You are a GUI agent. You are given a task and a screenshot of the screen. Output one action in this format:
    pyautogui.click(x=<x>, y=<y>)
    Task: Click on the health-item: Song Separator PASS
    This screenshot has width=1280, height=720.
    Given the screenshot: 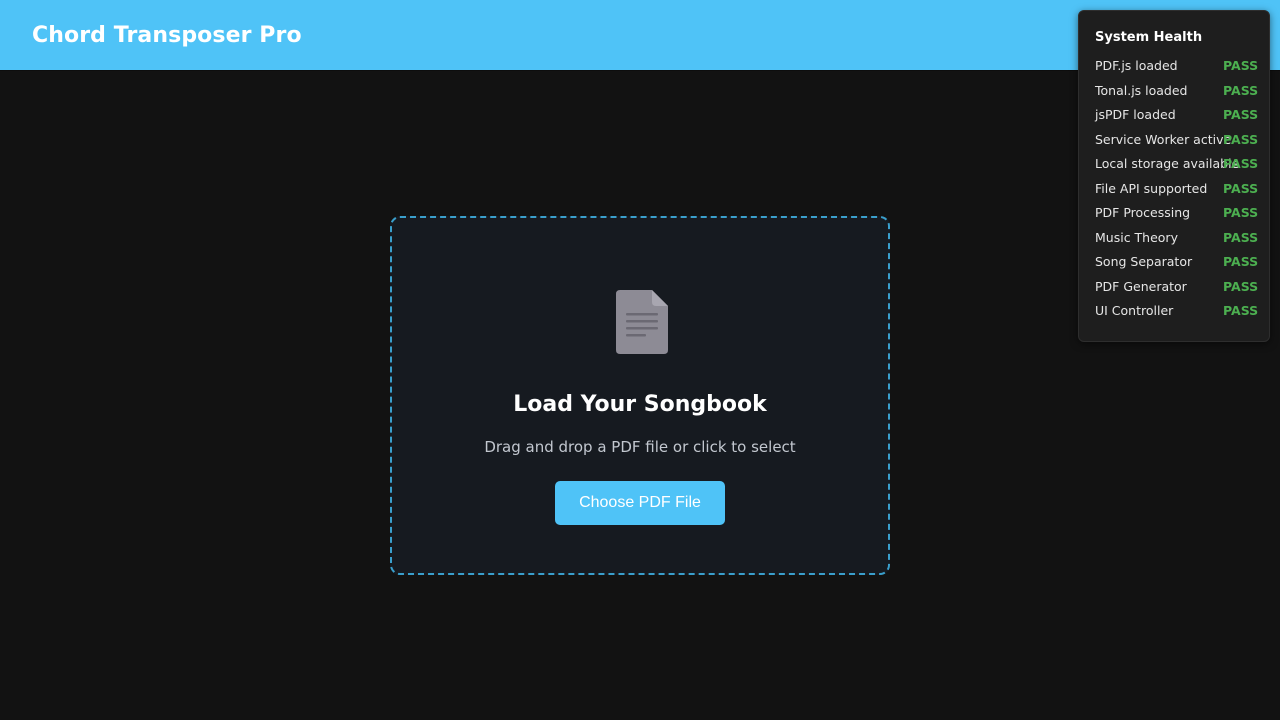 What is the action you would take?
    pyautogui.click(x=1177, y=265)
    